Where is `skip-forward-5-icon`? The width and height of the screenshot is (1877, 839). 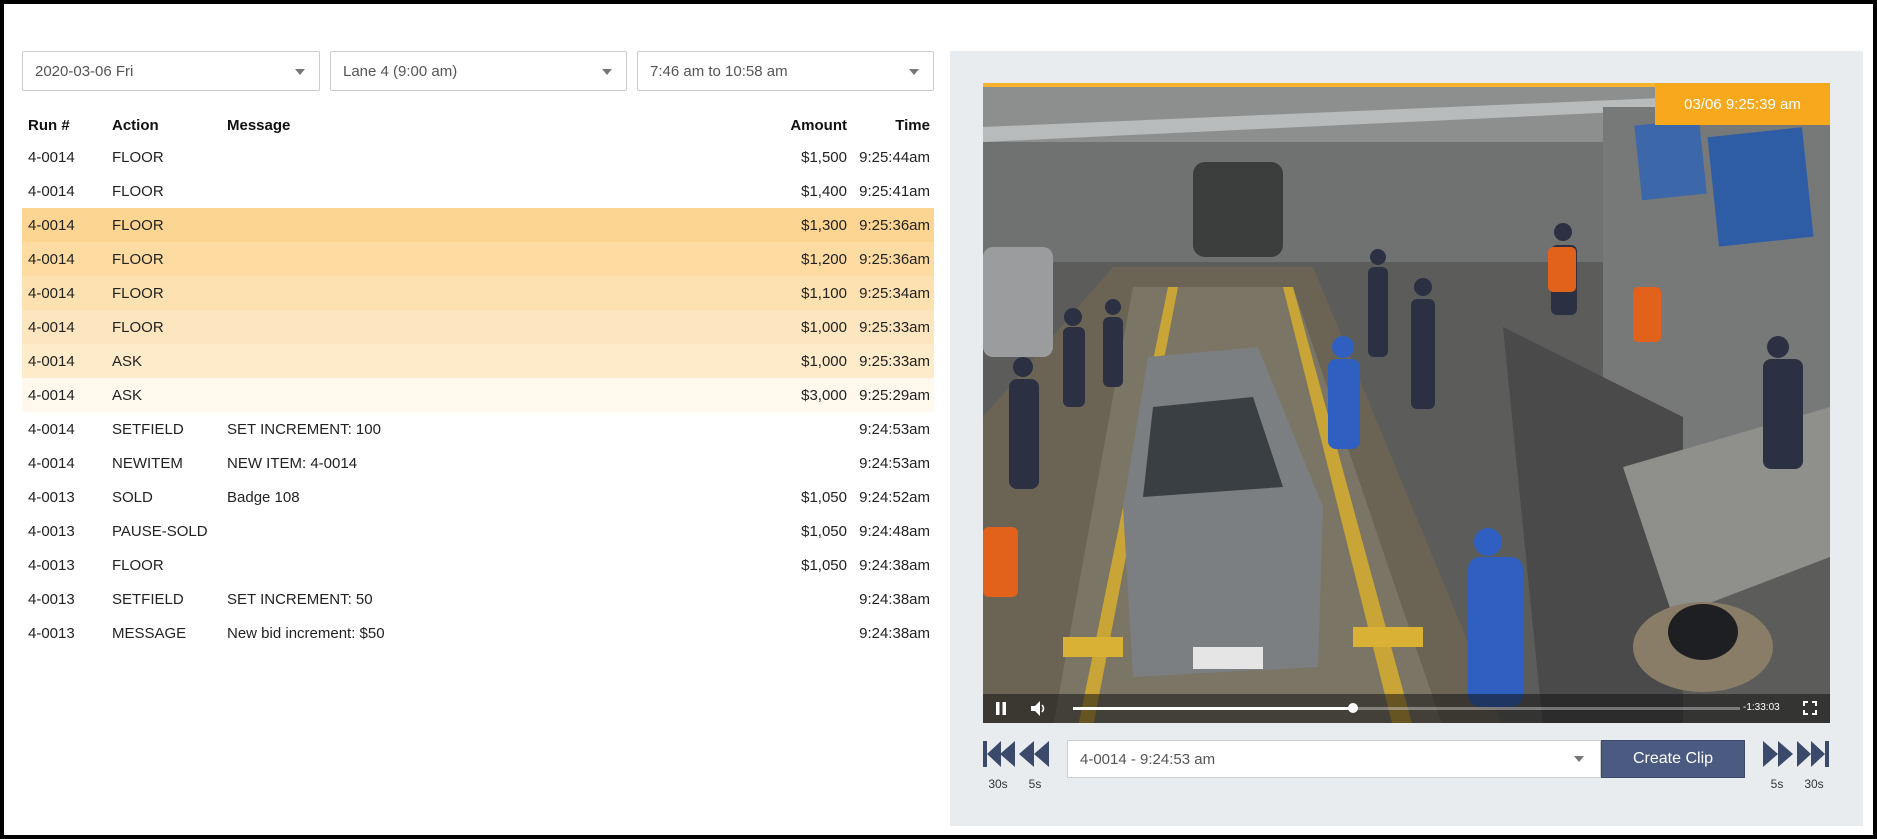
skip-forward-5-icon is located at coordinates (1778, 754).